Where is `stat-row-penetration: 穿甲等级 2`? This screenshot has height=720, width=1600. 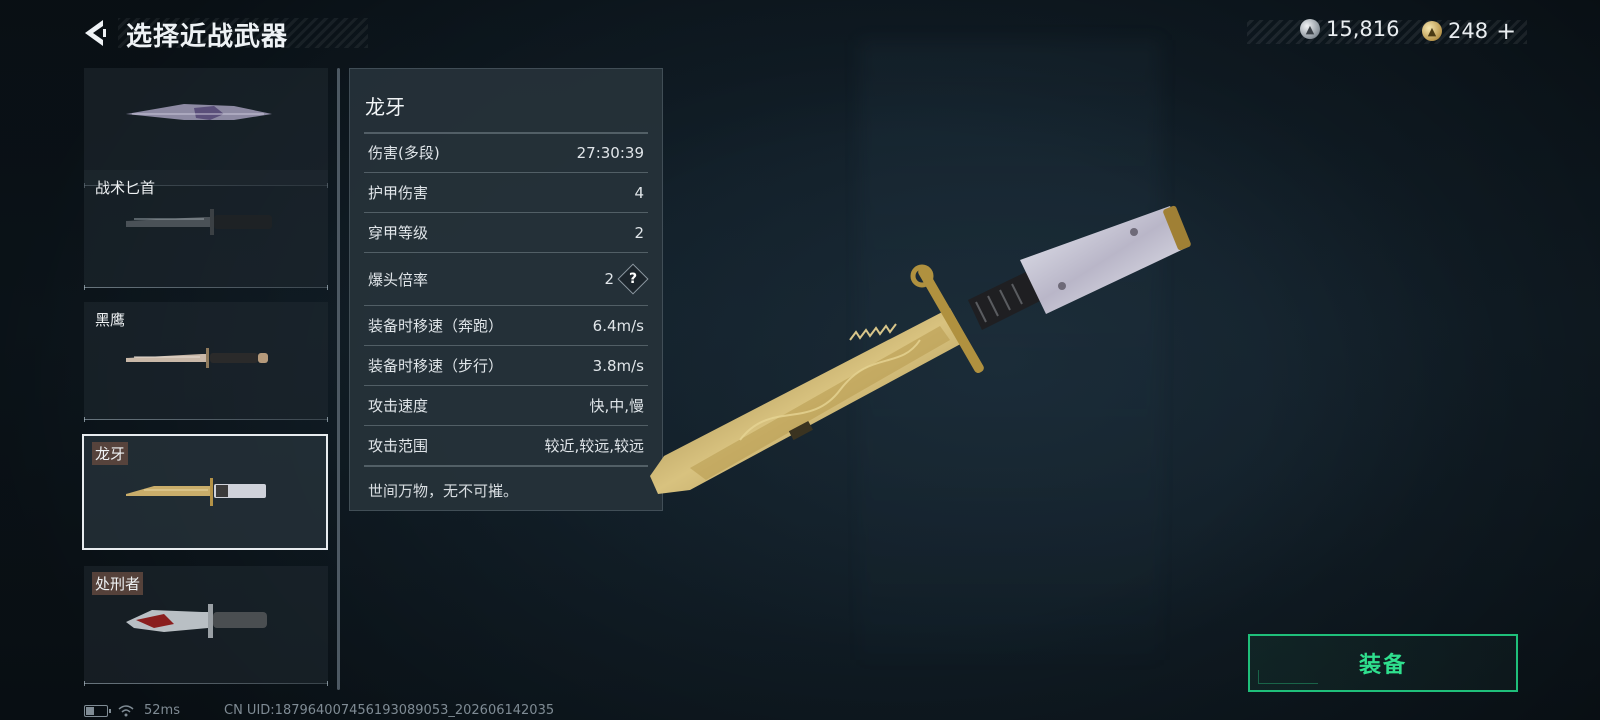
stat-row-penetration: 穿甲等级 2 is located at coordinates (506, 232).